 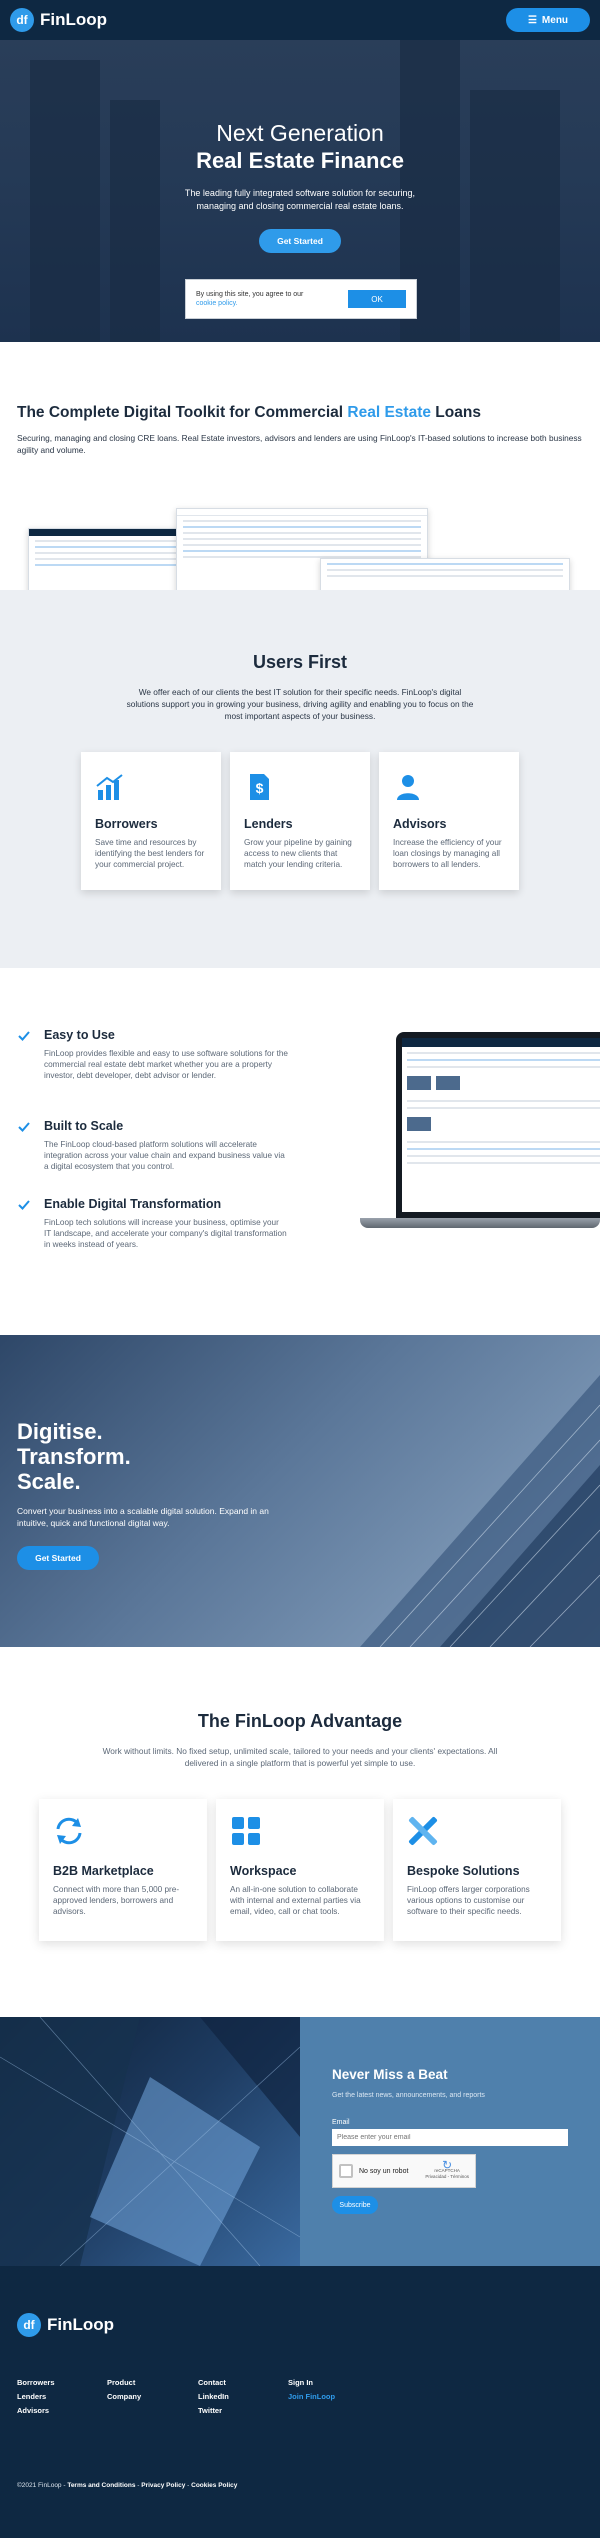 What do you see at coordinates (447, 2168) in the screenshot?
I see `recaptcha-logo: ↻ reCAPTCHA Privacidad - Términos` at bounding box center [447, 2168].